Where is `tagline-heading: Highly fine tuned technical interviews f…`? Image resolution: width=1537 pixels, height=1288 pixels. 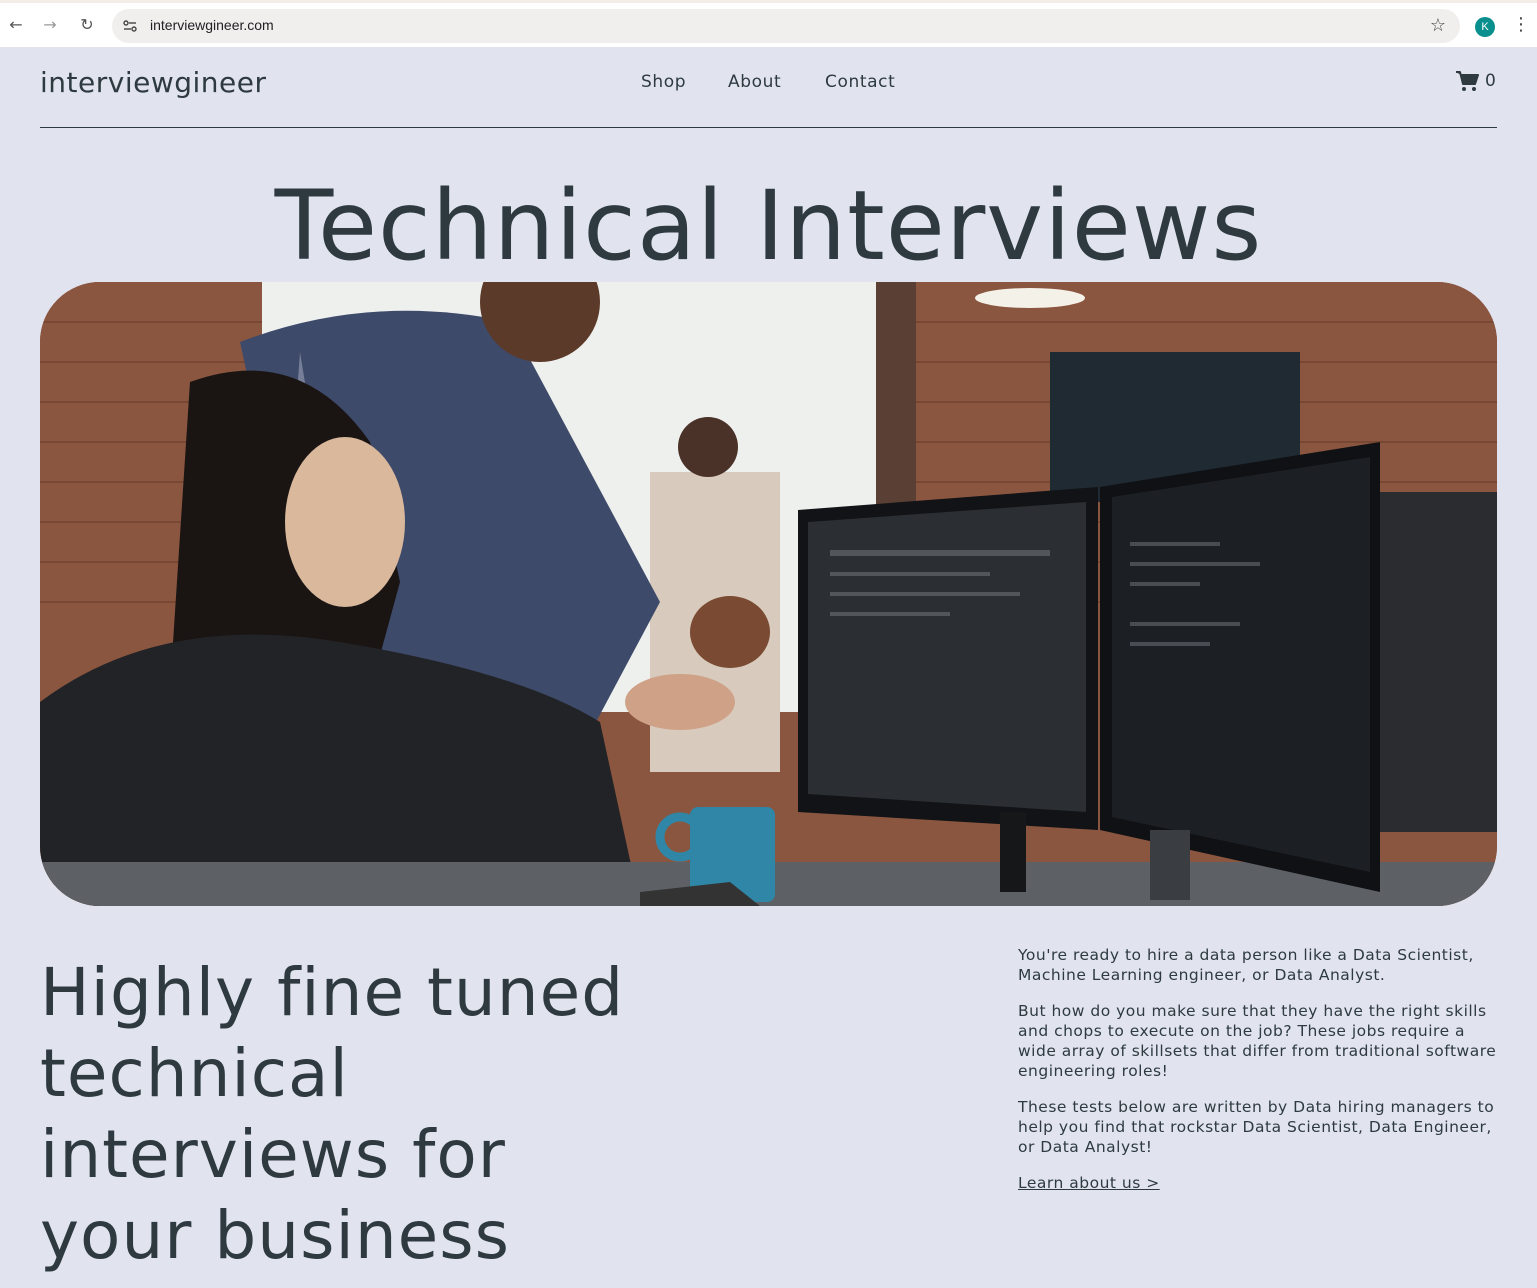
tagline-heading: Highly fine tuned technical interviews f… is located at coordinates (332, 1114).